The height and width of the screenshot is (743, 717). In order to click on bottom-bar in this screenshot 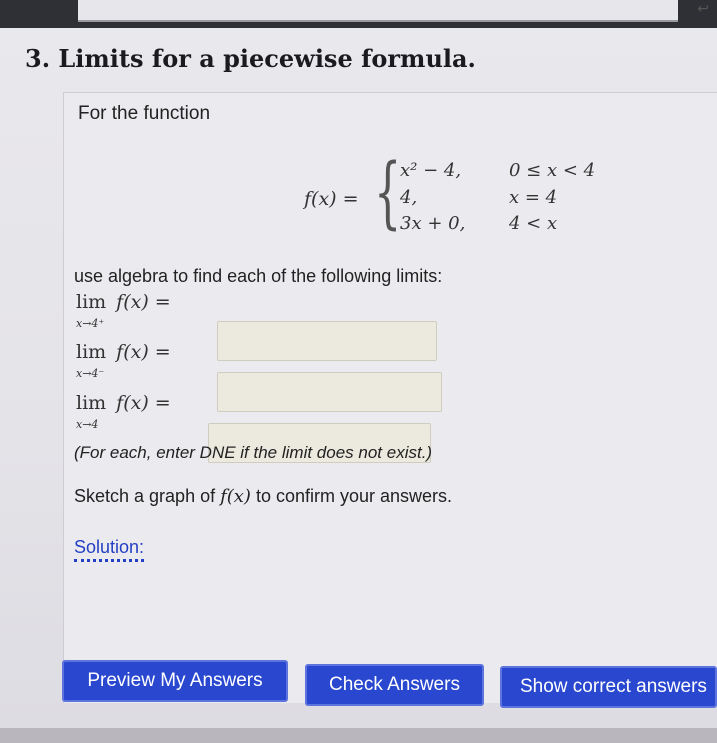, I will do `click(358, 735)`.